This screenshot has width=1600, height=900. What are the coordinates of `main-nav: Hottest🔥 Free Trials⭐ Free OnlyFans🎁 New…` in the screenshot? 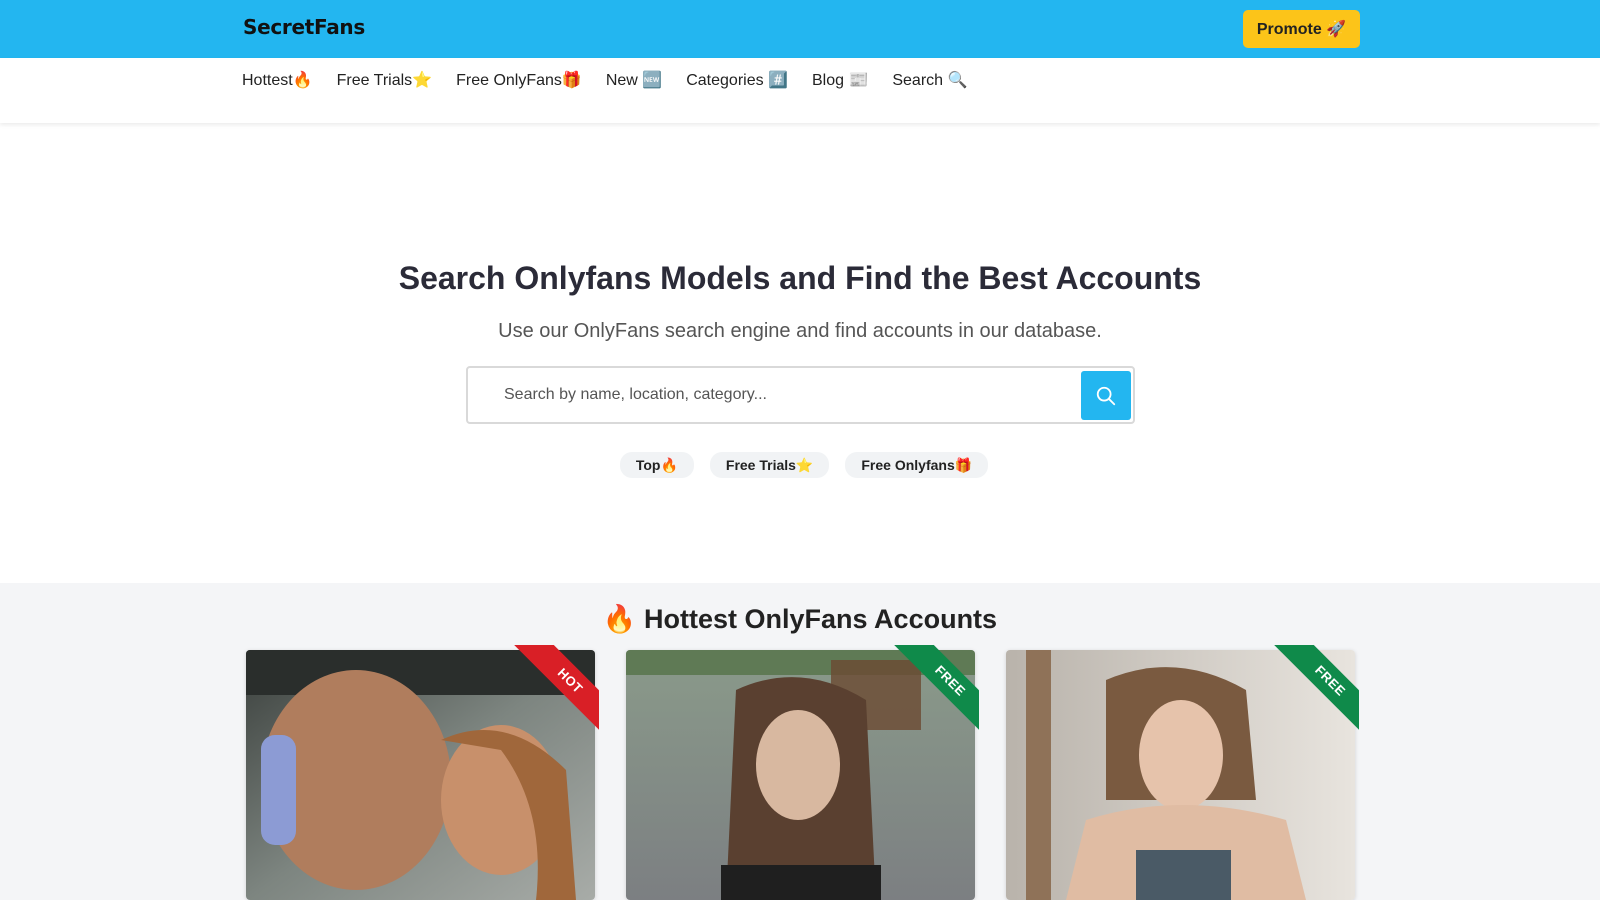 It's located at (800, 90).